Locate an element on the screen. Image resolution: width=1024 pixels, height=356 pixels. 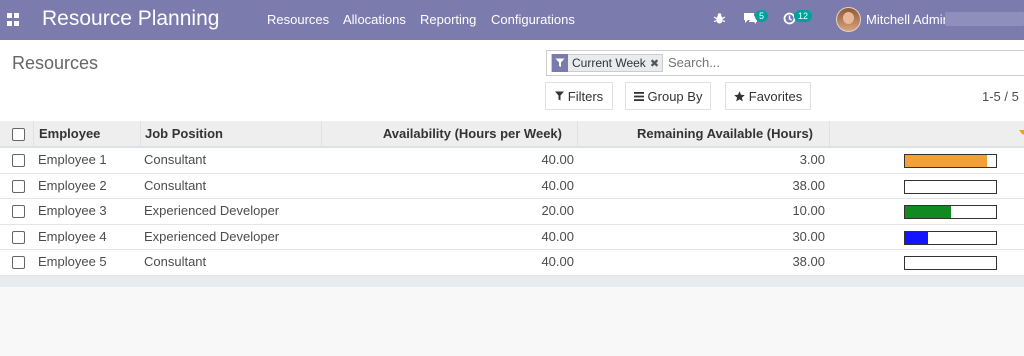
search-input is located at coordinates (833, 62).